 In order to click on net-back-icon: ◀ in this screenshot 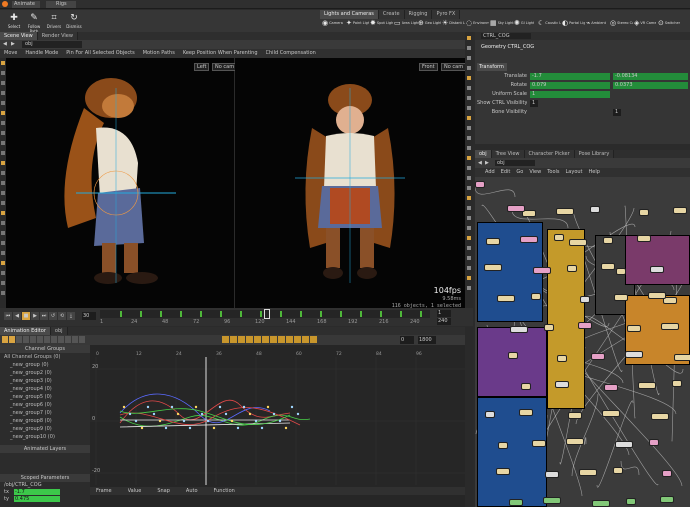, I will do `click(480, 163)`.